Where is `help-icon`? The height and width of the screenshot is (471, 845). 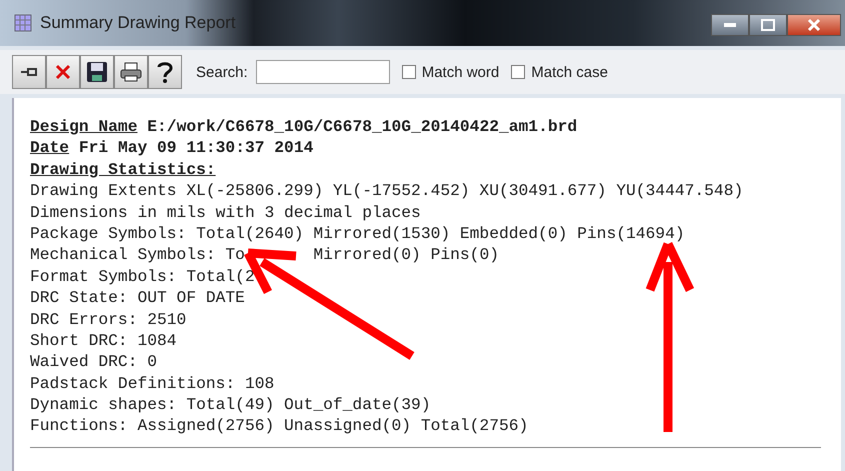 help-icon is located at coordinates (165, 72).